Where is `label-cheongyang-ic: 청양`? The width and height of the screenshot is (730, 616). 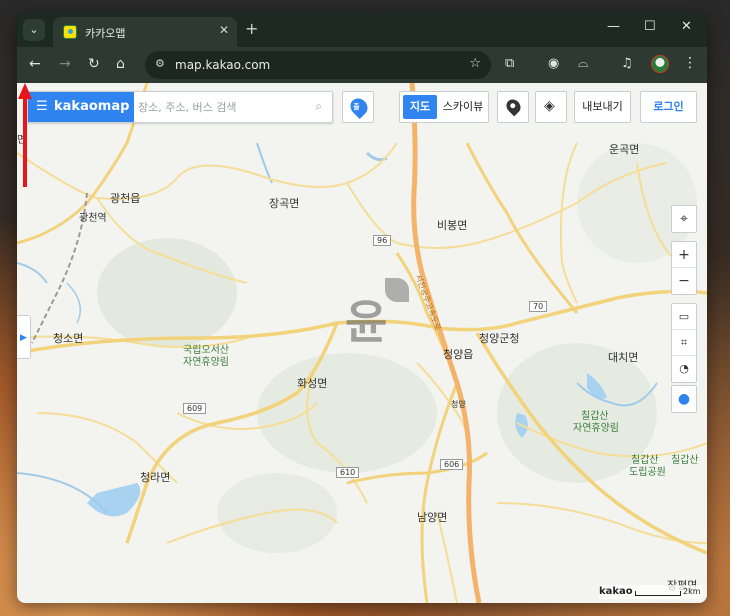
label-cheongyang-ic: 청양 is located at coordinates (458, 404).